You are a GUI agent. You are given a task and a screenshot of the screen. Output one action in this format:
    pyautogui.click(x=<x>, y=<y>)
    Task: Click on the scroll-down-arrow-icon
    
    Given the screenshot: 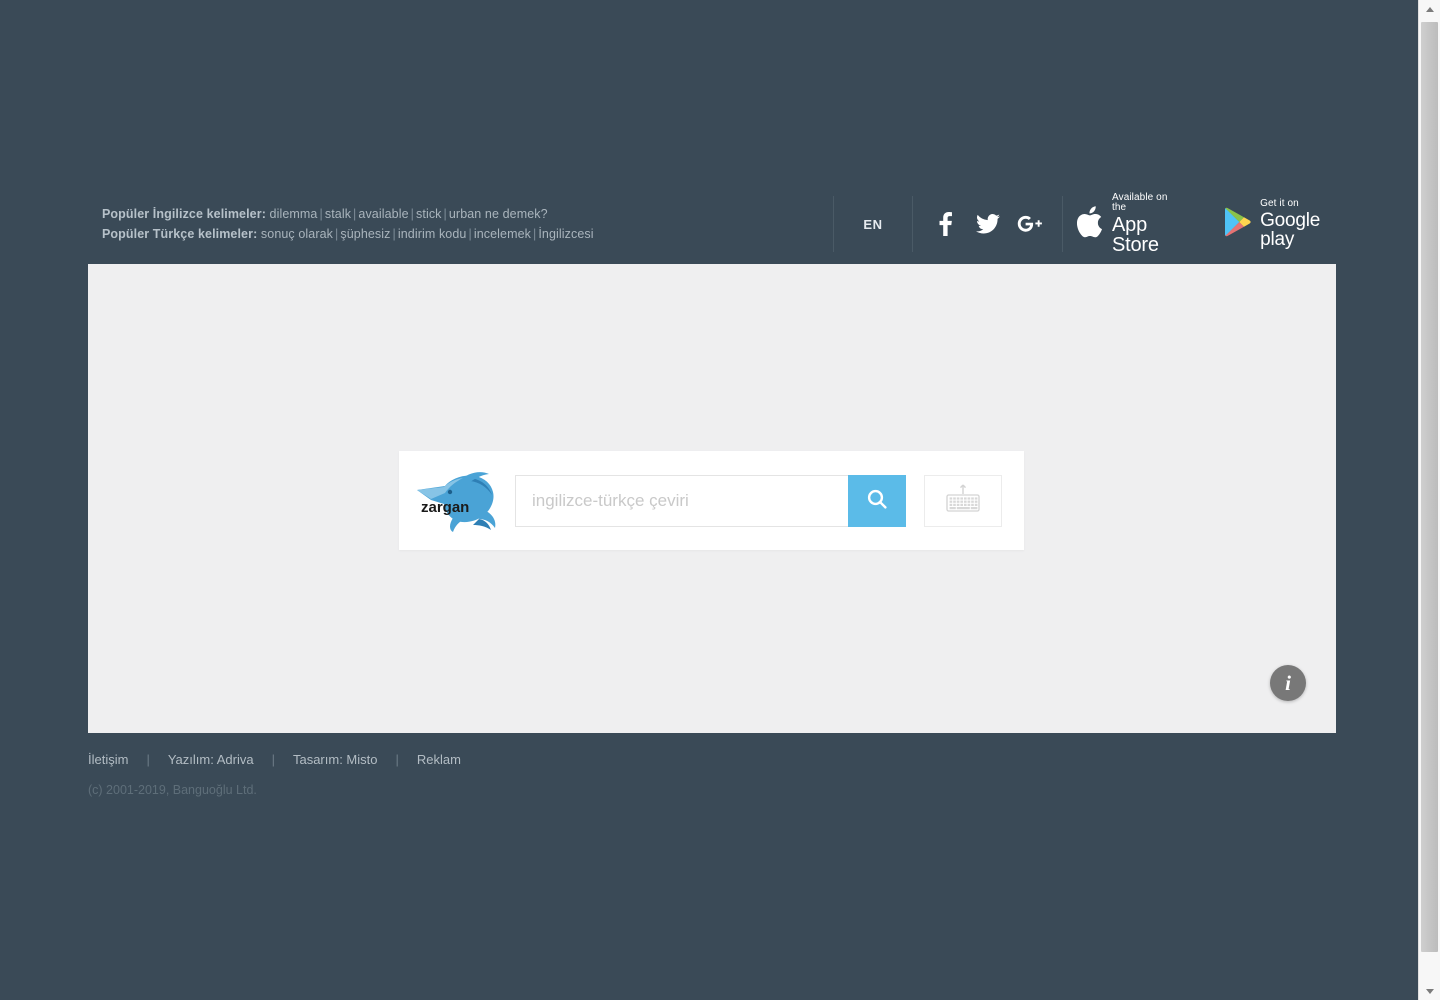 What is the action you would take?
    pyautogui.click(x=1429, y=991)
    